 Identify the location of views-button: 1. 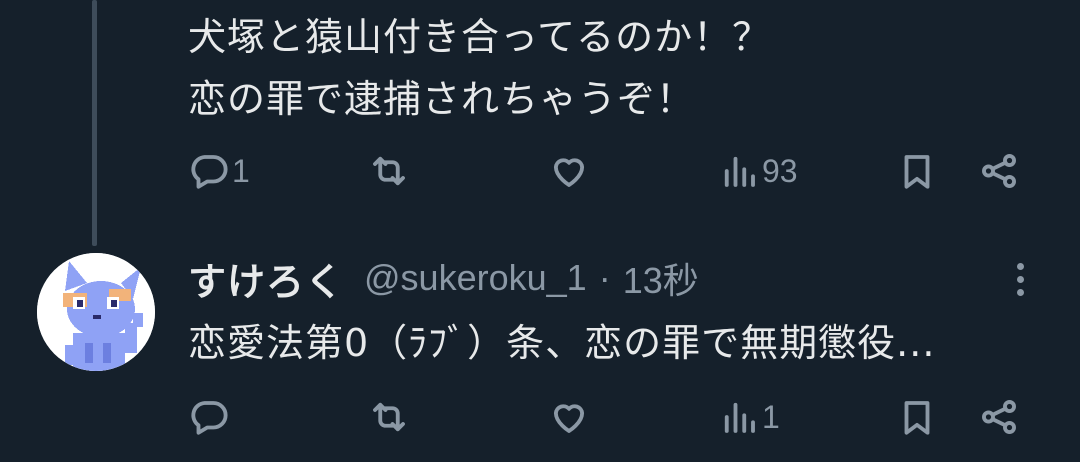
(749, 417).